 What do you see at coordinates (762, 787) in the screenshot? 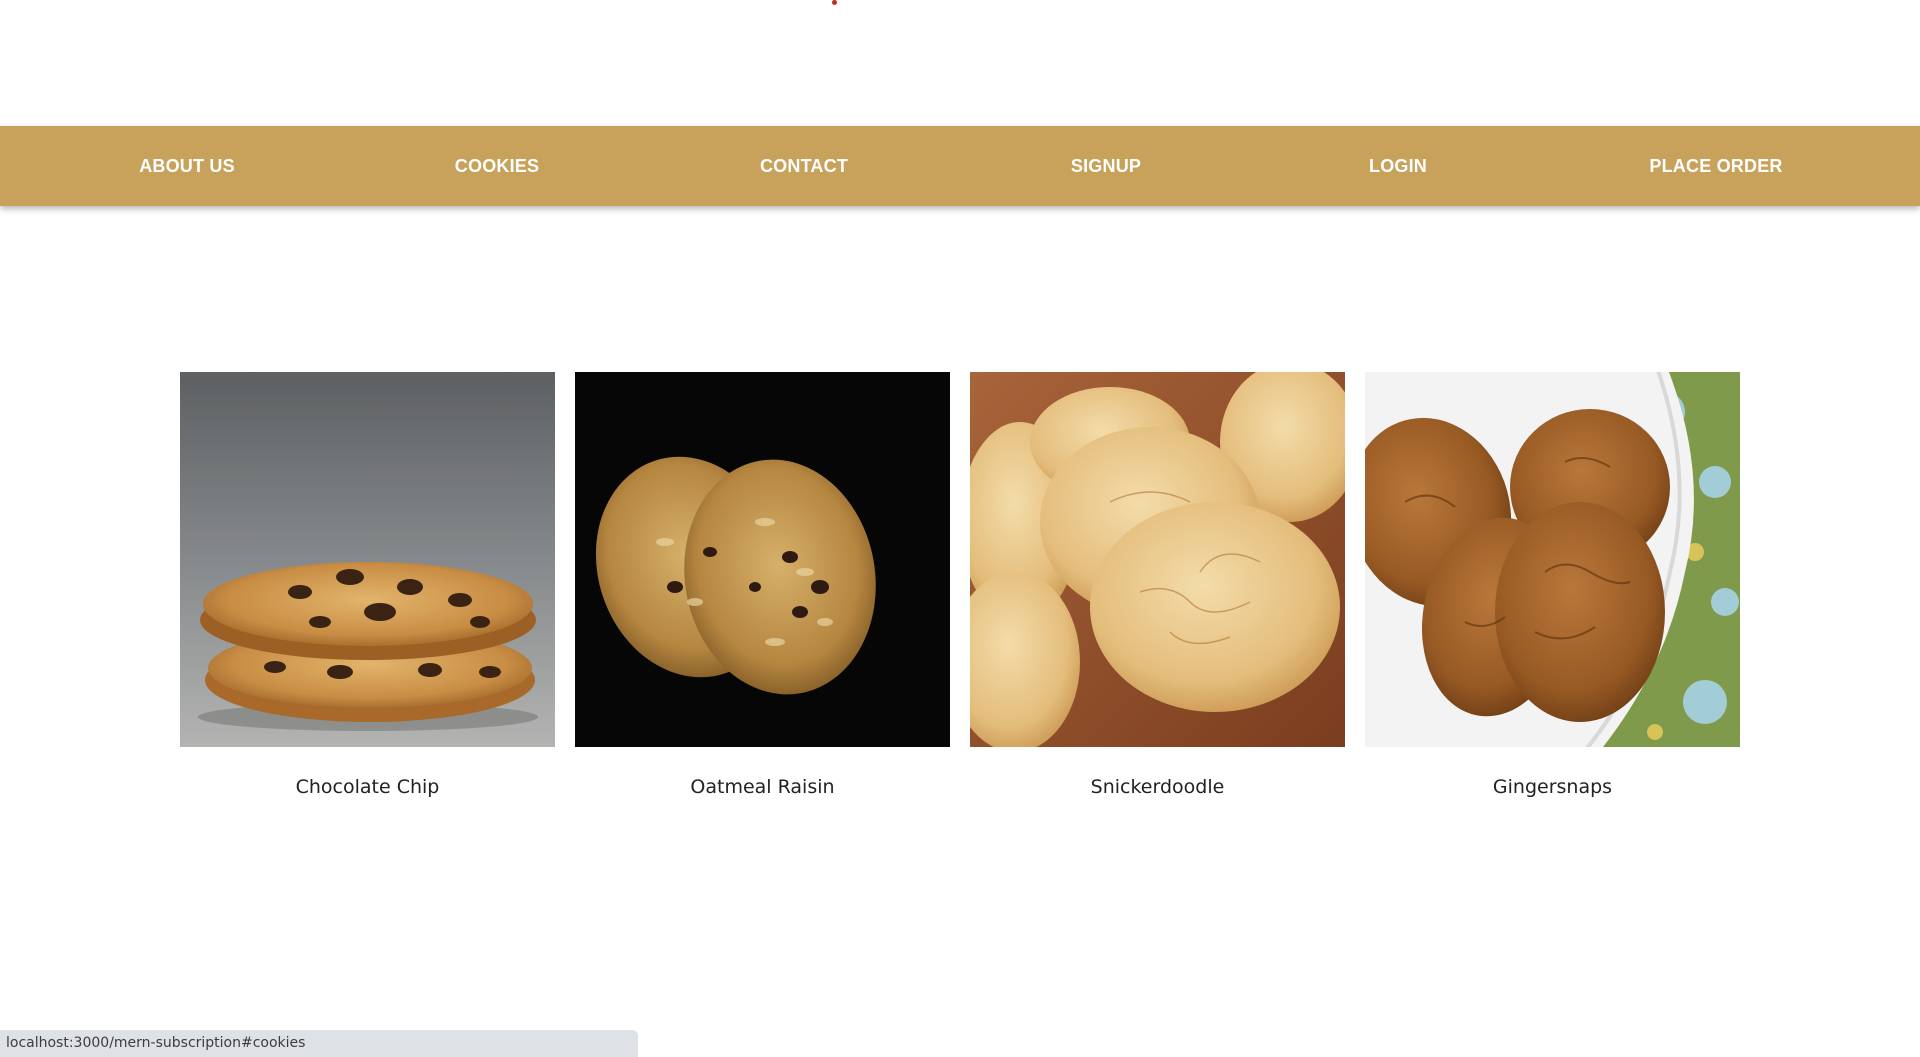
I see `cookie-name: Oatmeal Raisin` at bounding box center [762, 787].